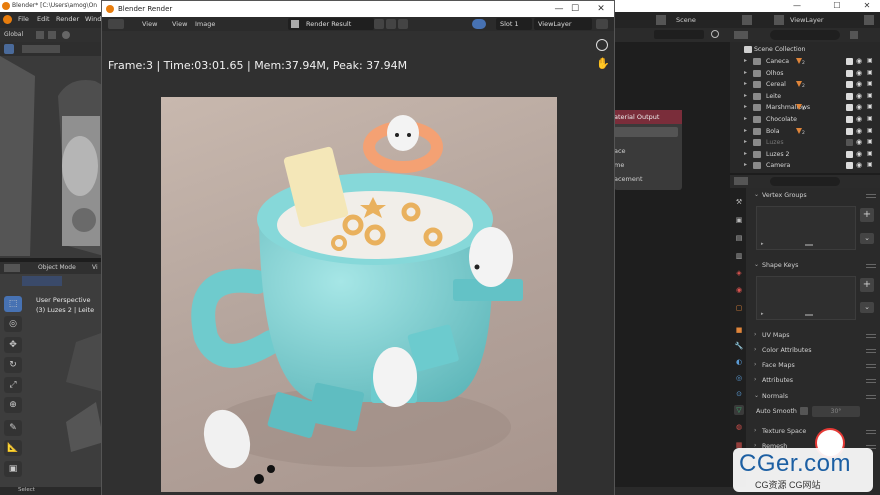  What do you see at coordinates (869, 20) in the screenshot?
I see `viewlayer-browse-icon` at bounding box center [869, 20].